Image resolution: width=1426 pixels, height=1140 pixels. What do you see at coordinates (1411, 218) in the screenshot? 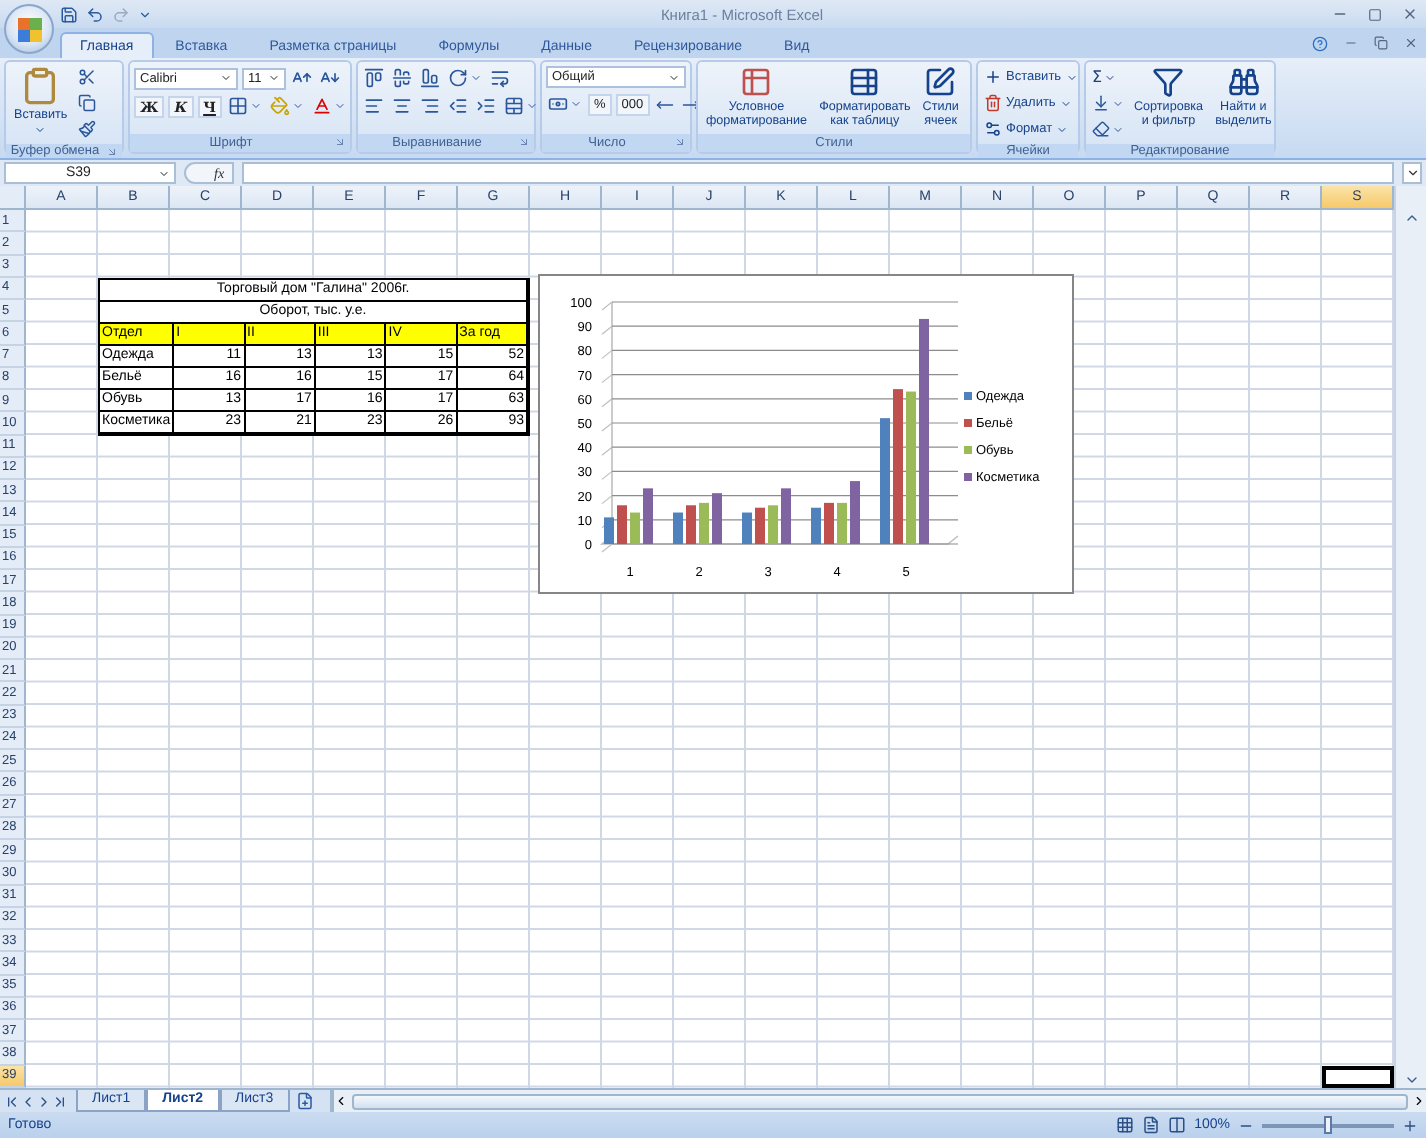
I see `scroll-up-icon` at bounding box center [1411, 218].